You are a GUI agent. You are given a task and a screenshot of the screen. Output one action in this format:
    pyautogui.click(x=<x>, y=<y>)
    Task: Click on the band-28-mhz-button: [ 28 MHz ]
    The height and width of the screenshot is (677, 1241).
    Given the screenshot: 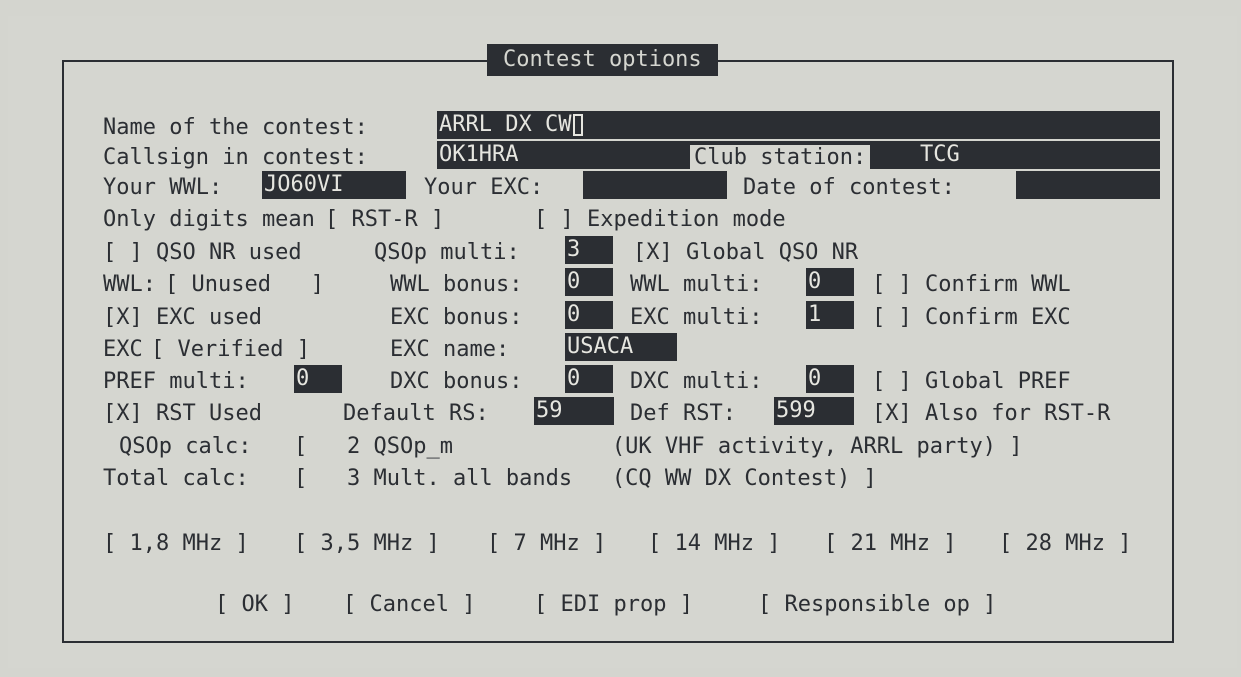 What is the action you would take?
    pyautogui.click(x=1065, y=544)
    